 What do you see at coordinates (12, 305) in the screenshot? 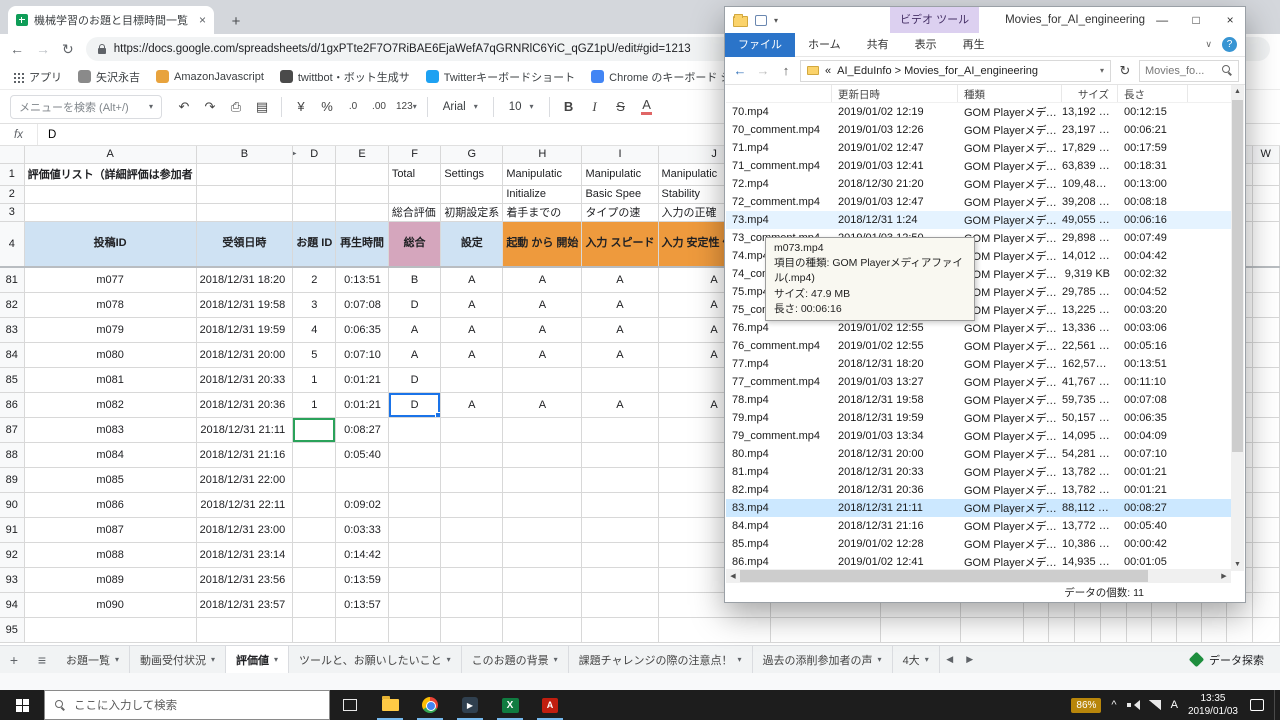
I see `row-header-82: 82` at bounding box center [12, 305].